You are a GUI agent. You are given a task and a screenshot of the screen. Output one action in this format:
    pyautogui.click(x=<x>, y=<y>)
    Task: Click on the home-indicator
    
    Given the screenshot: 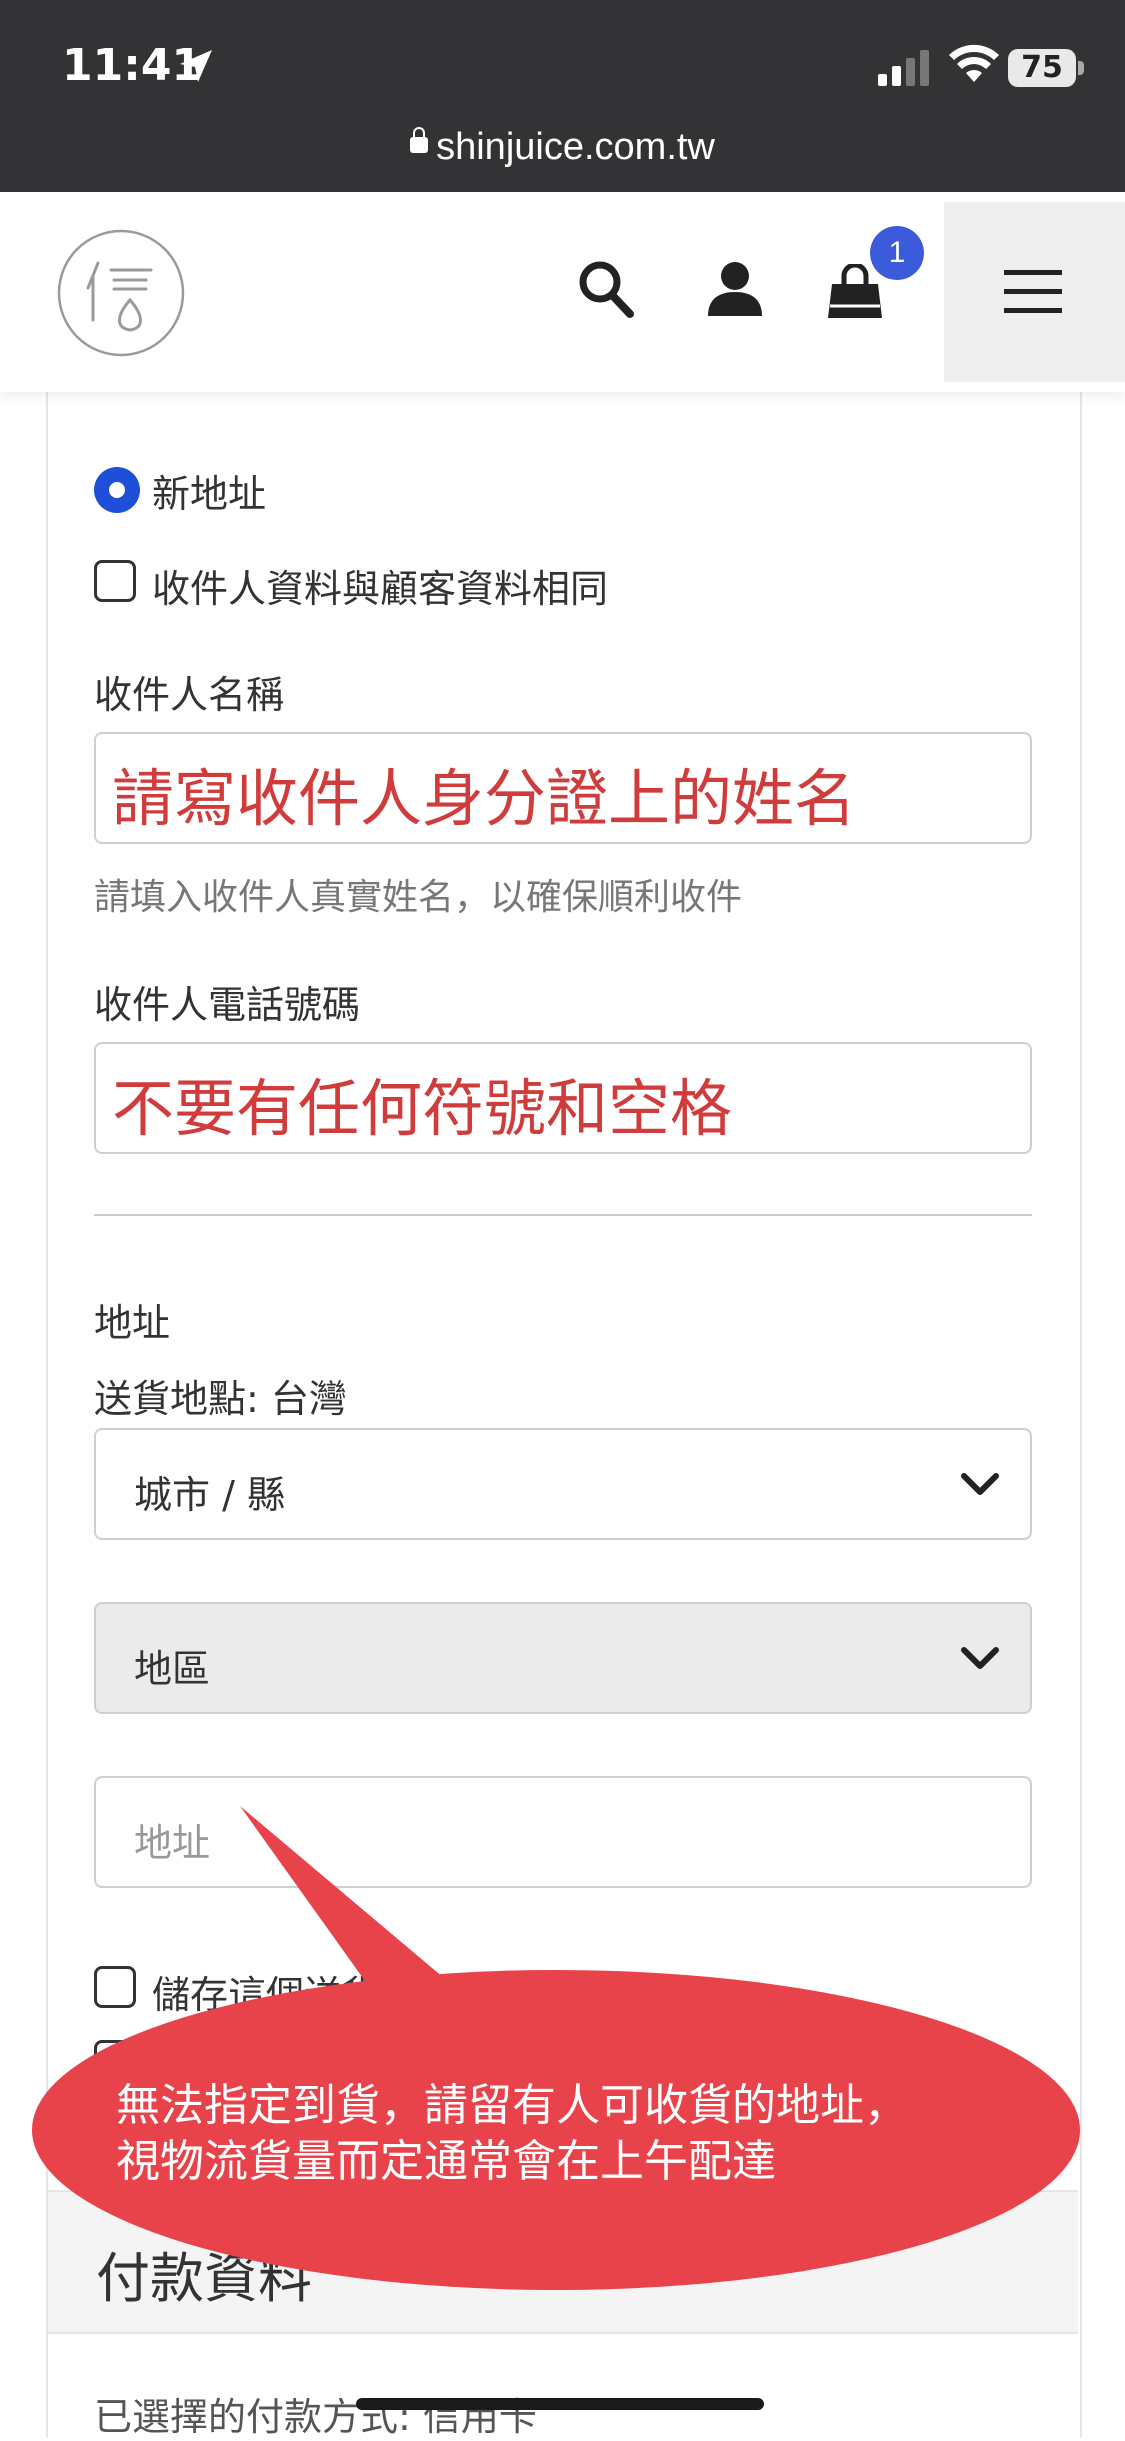 What is the action you would take?
    pyautogui.click(x=560, y=2404)
    